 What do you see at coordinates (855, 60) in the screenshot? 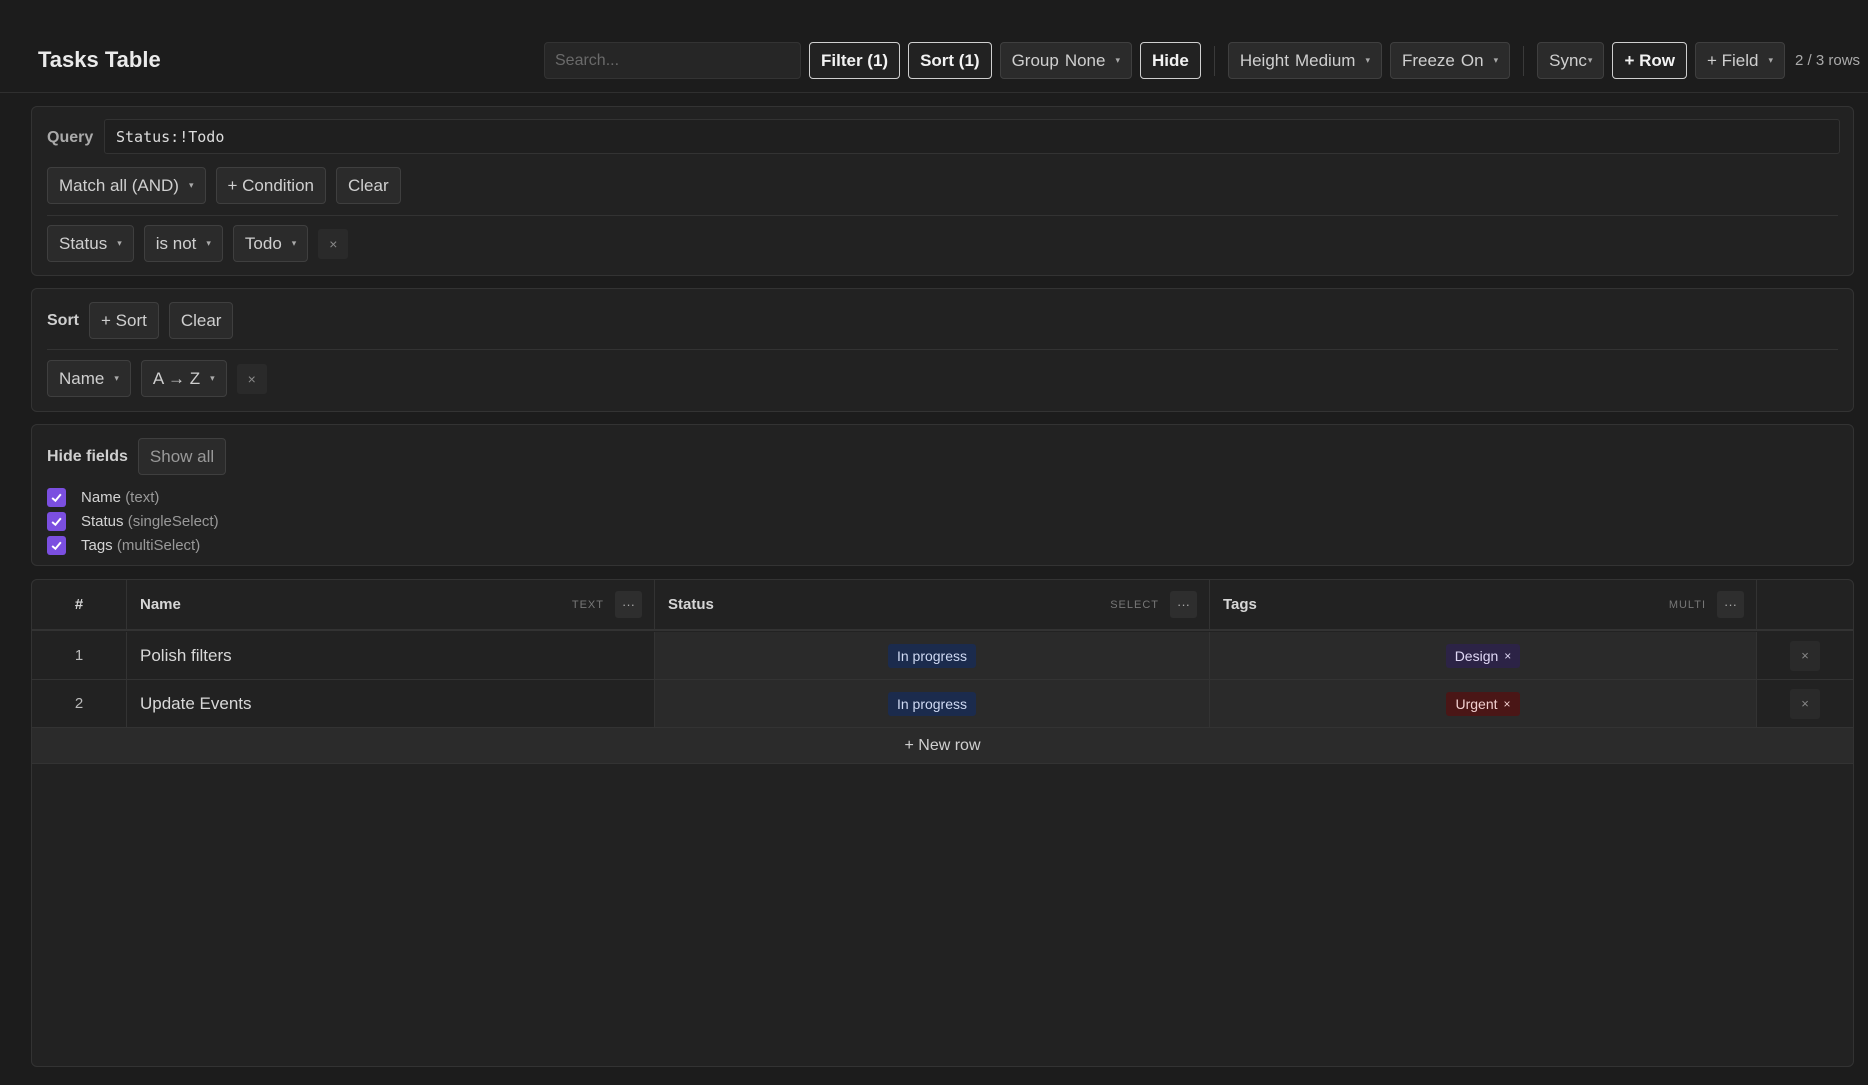
I see `filter-button: Filter (1)` at bounding box center [855, 60].